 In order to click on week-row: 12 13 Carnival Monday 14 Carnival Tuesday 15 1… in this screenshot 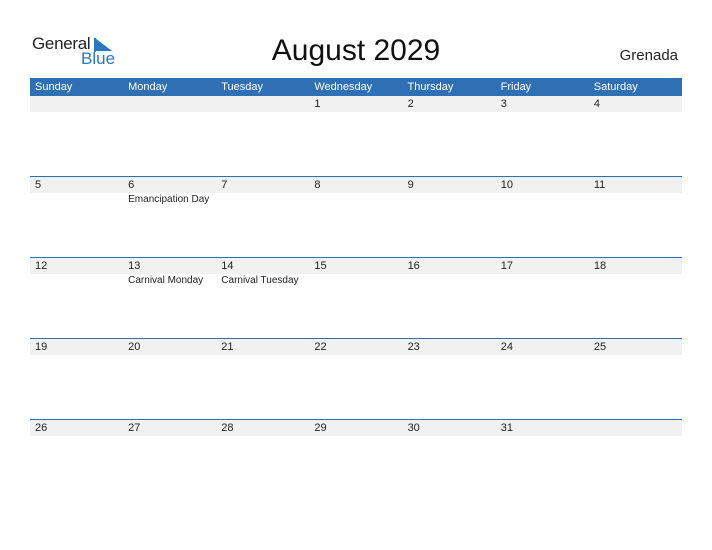, I will do `click(356, 298)`.